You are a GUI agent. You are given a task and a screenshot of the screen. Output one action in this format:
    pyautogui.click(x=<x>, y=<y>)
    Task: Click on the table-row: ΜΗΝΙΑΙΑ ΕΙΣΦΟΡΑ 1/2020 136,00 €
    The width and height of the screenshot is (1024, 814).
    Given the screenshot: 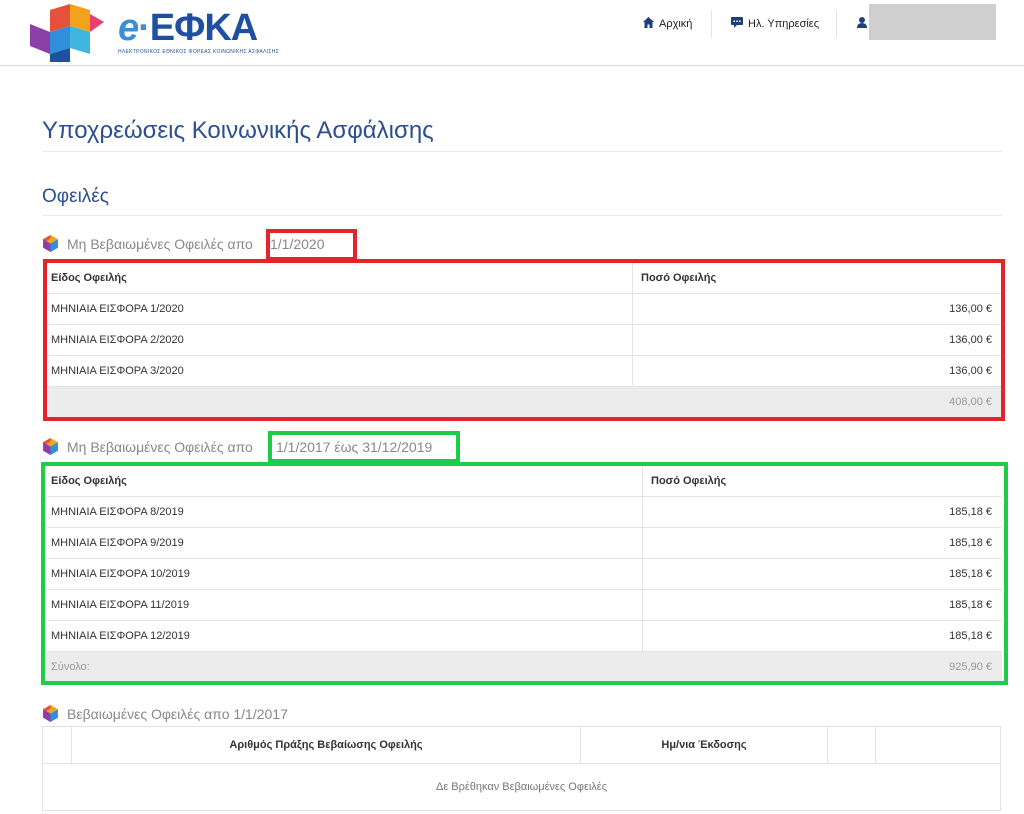 What is the action you would take?
    pyautogui.click(x=524, y=309)
    